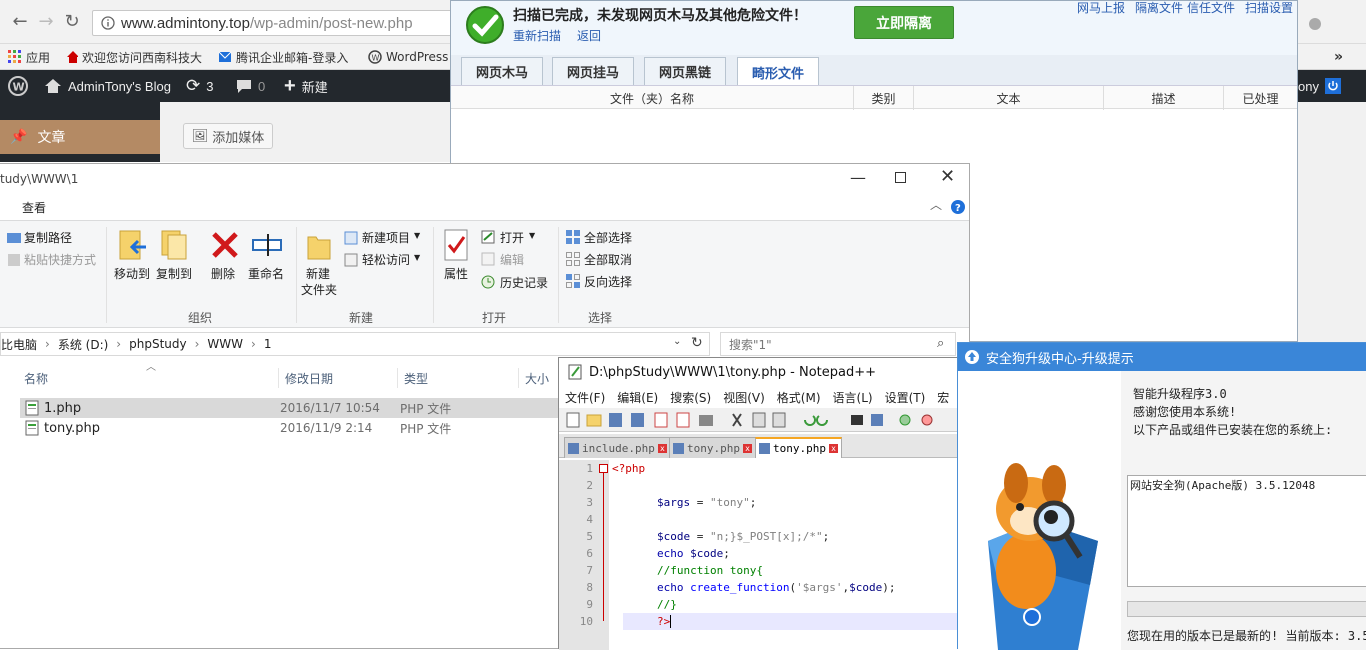  I want to click on tab-include-php: include.php x, so click(617, 447).